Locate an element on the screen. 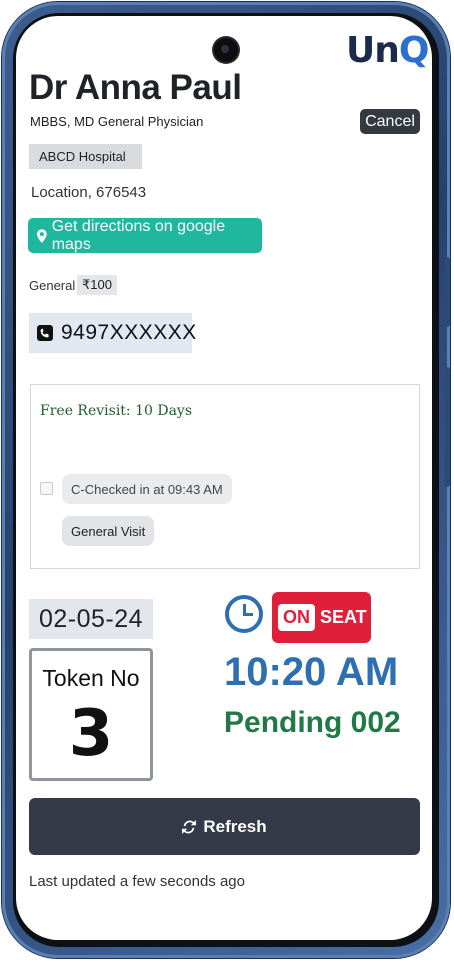 Image resolution: width=454 pixels, height=960 pixels. directions-button: Get directions on google maps is located at coordinates (145, 235).